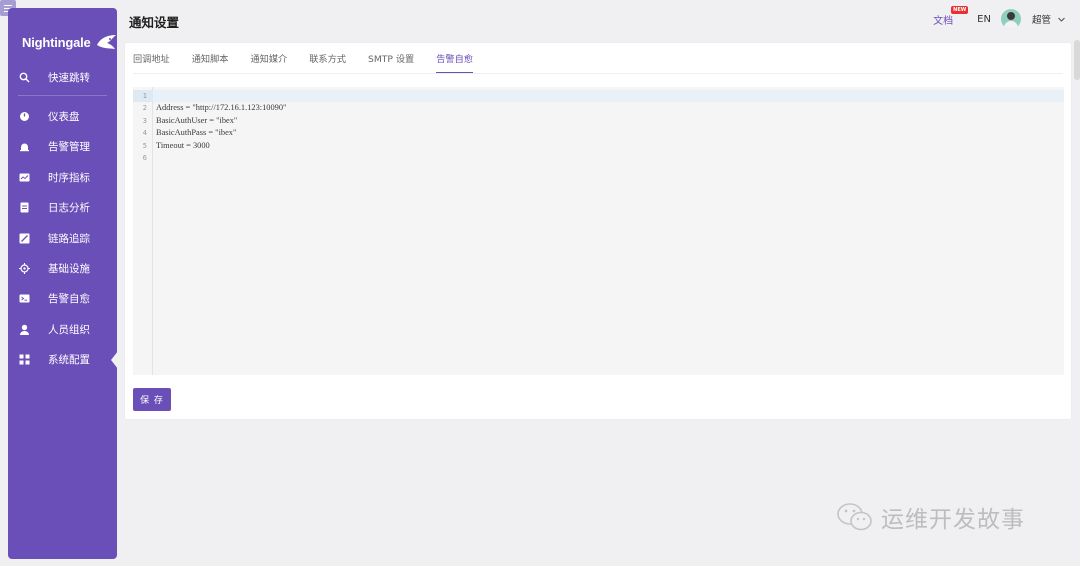 The width and height of the screenshot is (1080, 566). What do you see at coordinates (69, 147) in the screenshot?
I see `sidebar-item-label: 告警管理` at bounding box center [69, 147].